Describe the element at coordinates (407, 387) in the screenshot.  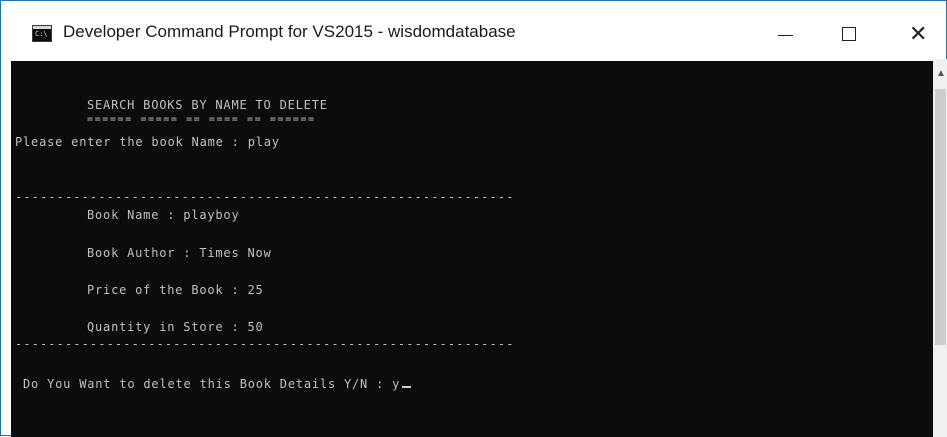
I see `text-cursor` at that location.